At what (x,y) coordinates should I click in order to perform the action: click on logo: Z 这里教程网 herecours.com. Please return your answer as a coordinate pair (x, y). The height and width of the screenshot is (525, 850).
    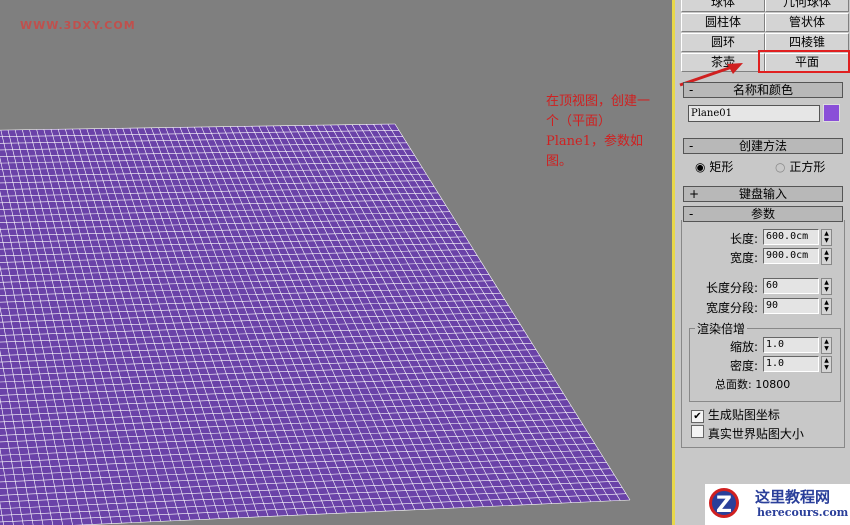
    Looking at the image, I should click on (777, 504).